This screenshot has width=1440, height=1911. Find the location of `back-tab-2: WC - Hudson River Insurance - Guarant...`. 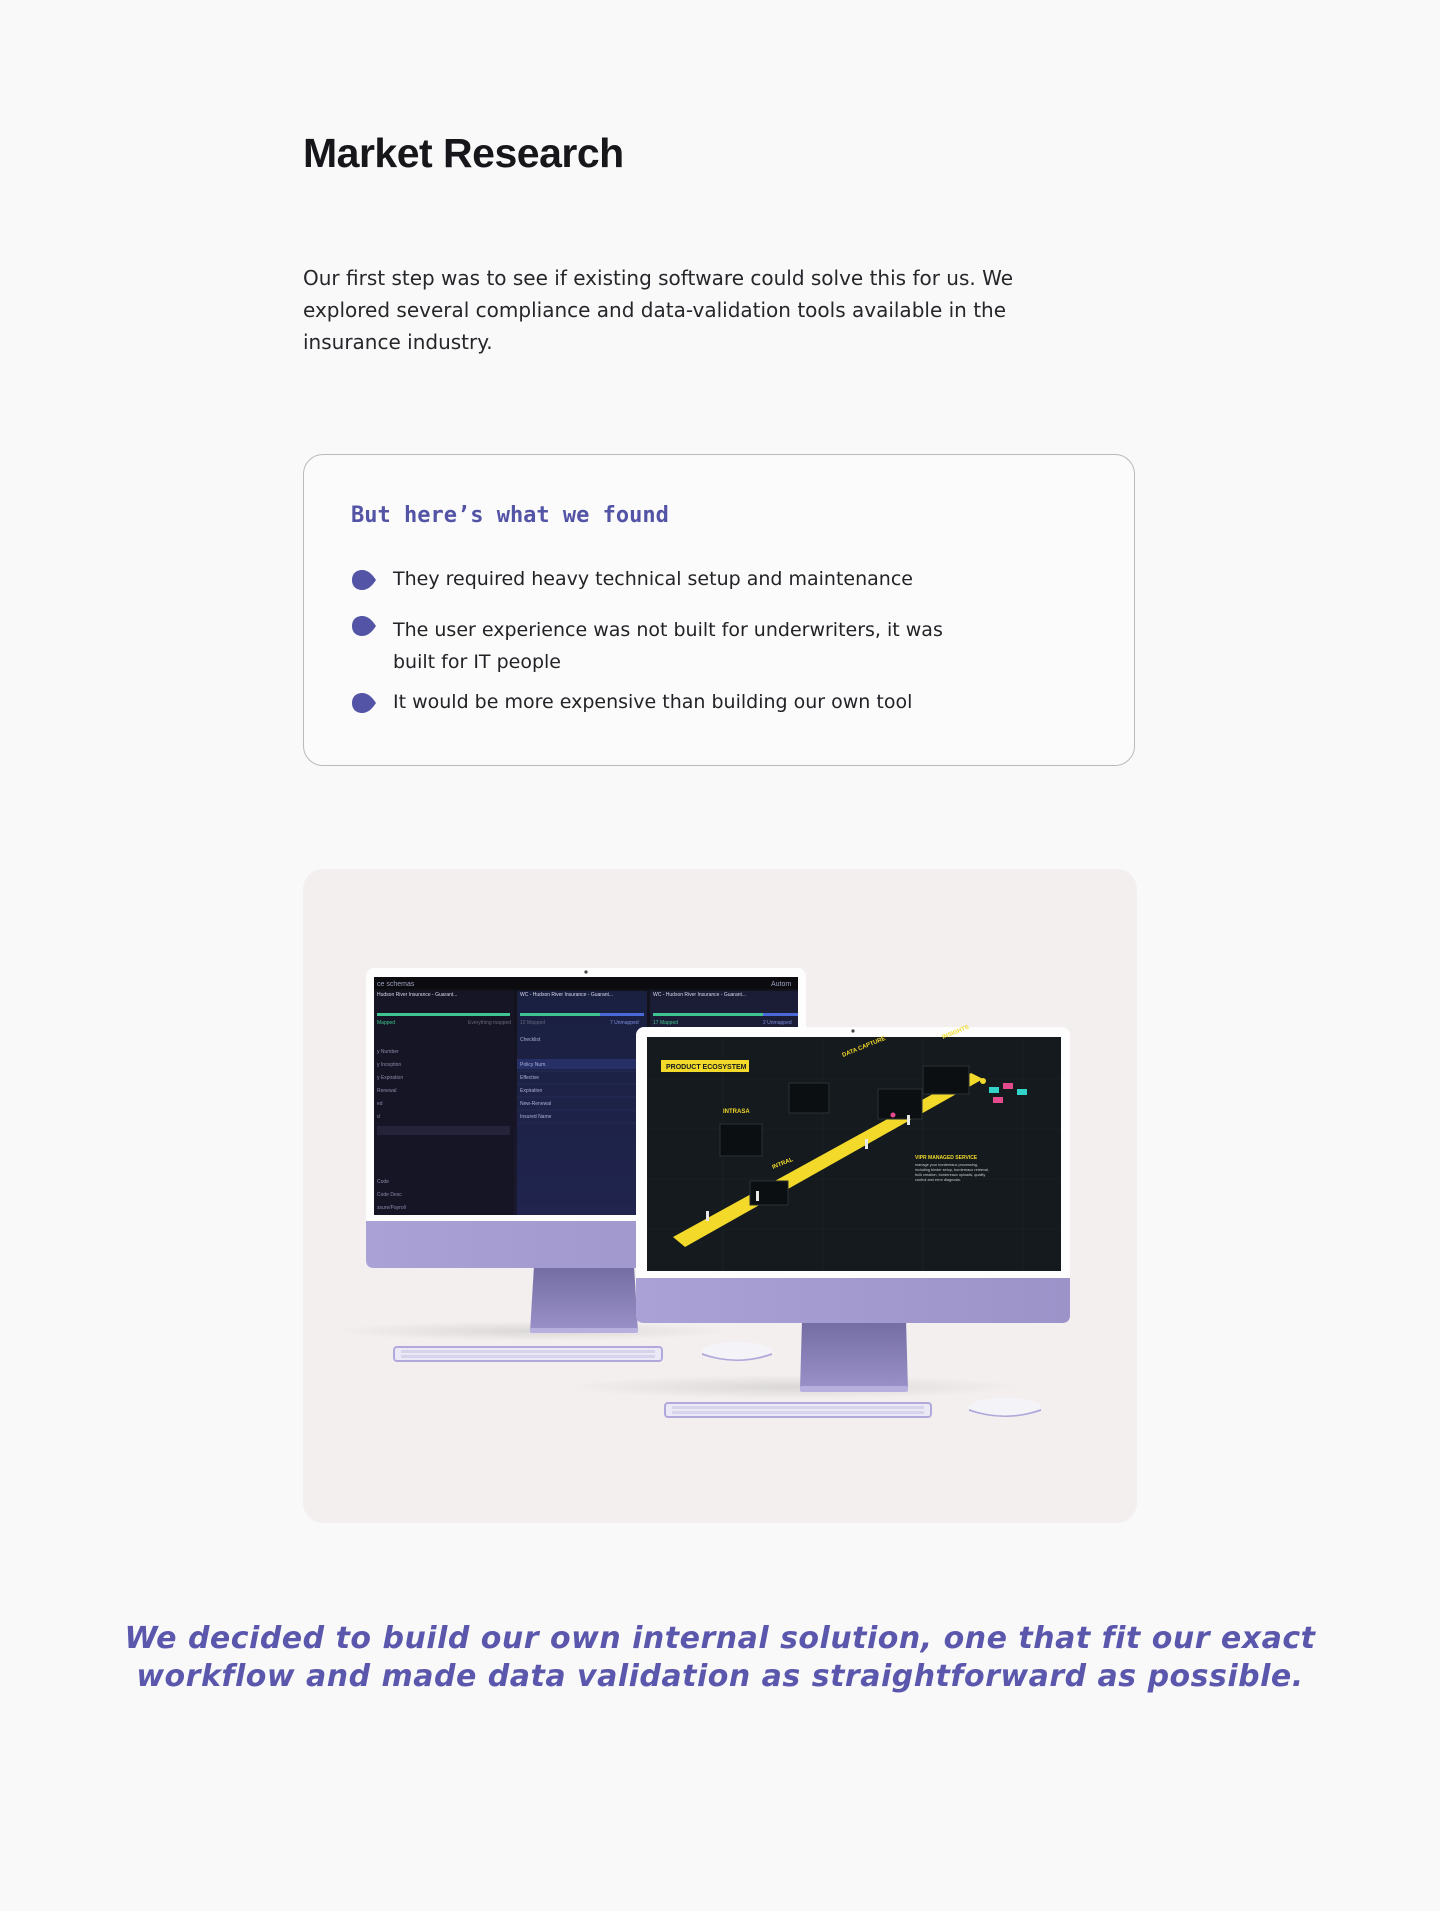

back-tab-2: WC - Hudson River Insurance - Guarant... is located at coordinates (566, 995).